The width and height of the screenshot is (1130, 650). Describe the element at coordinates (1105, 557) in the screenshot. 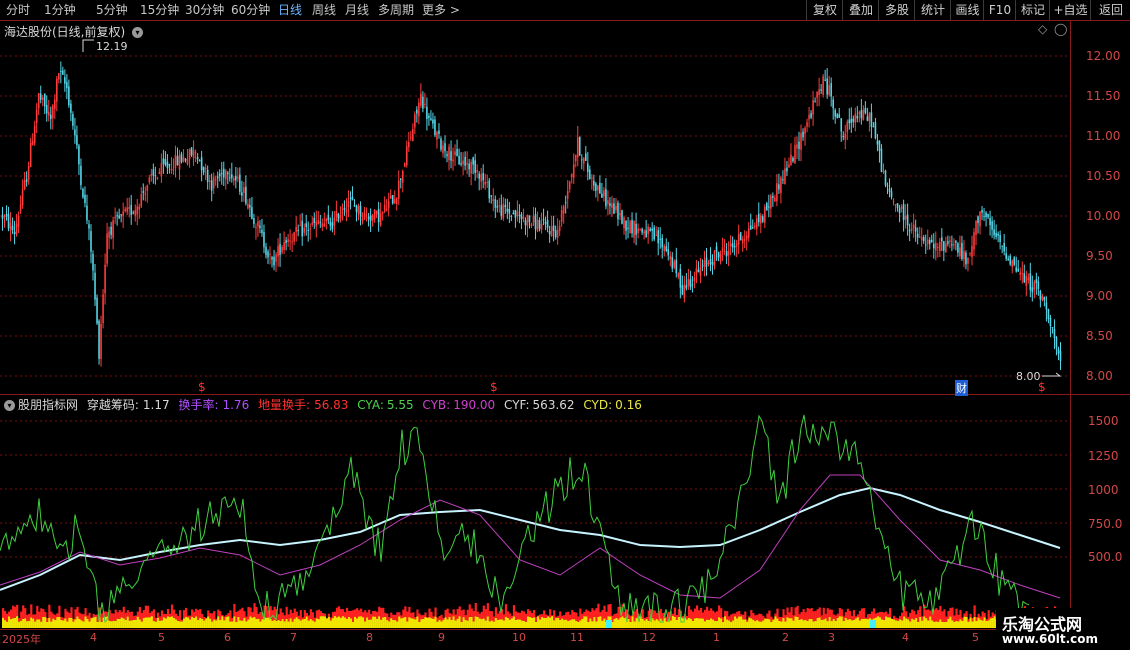

I see `indicator-tick: 500.0` at that location.